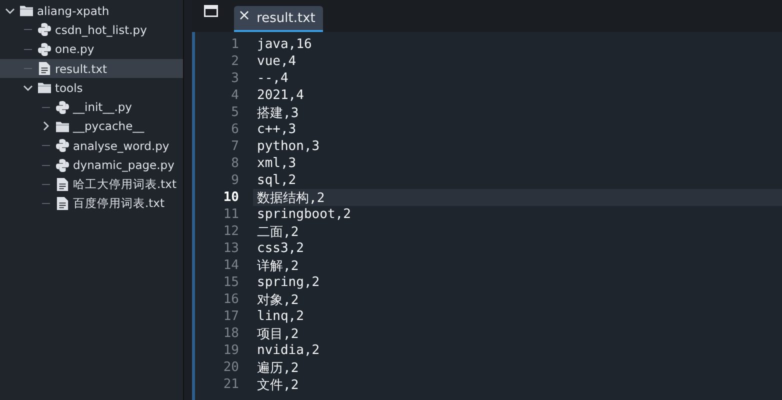  I want to click on file-name: __pycache__, so click(108, 126).